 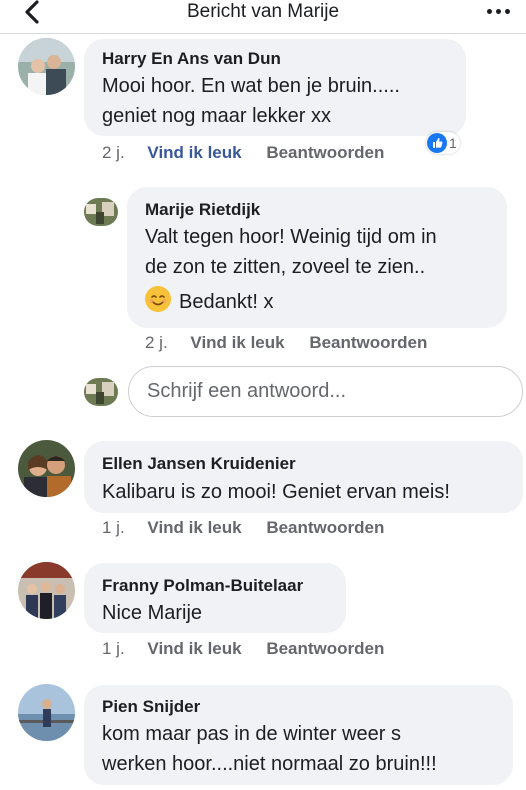 I want to click on comment-text: de zon te zitten, zoveel te zien.., so click(x=285, y=267).